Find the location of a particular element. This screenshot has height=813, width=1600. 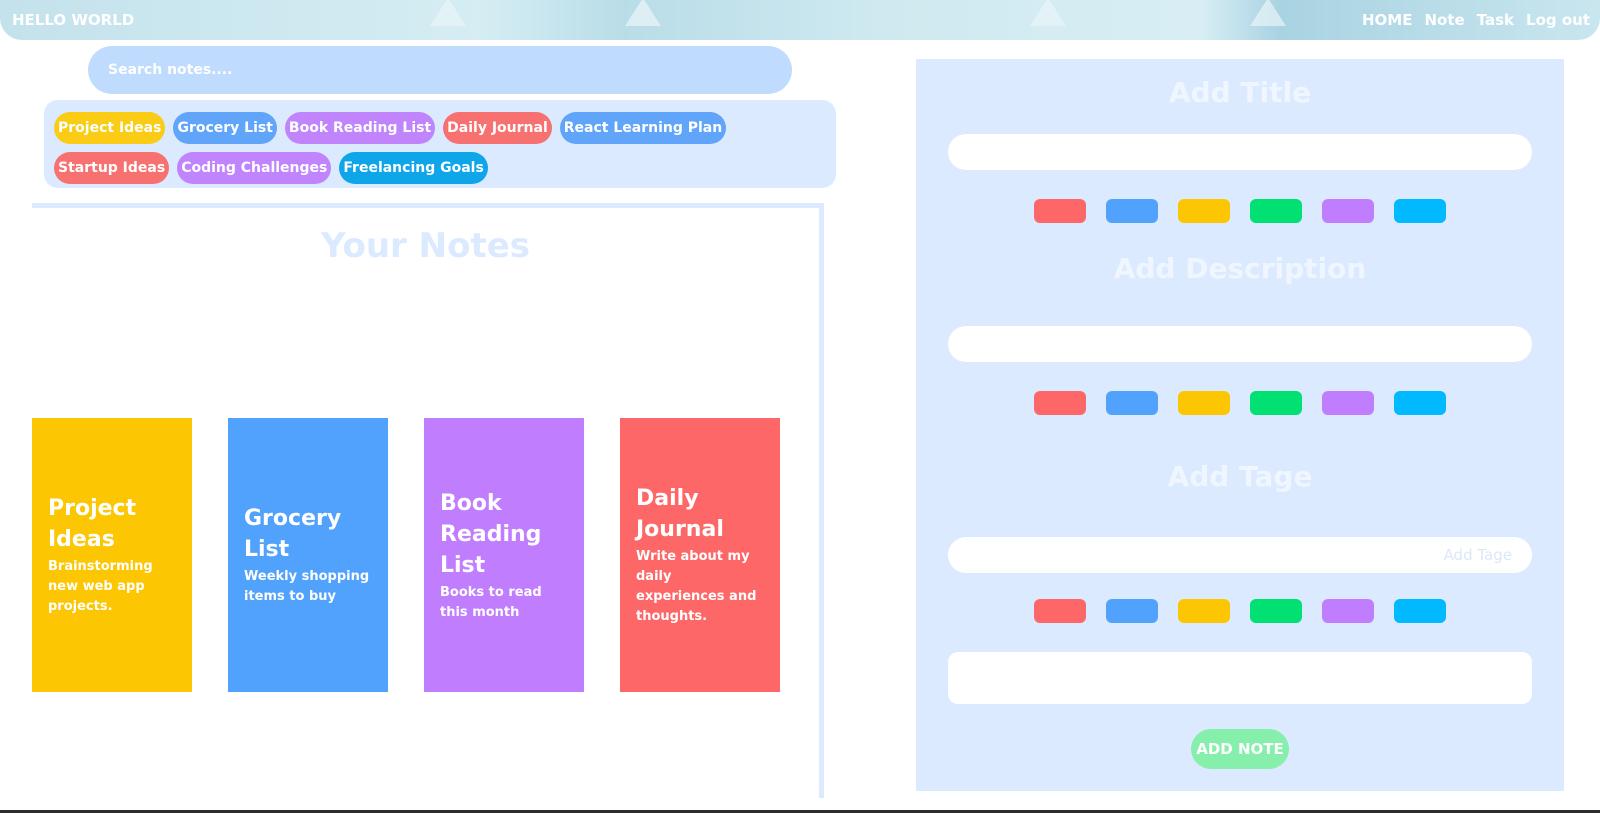

title-color-picker is located at coordinates (1240, 211).